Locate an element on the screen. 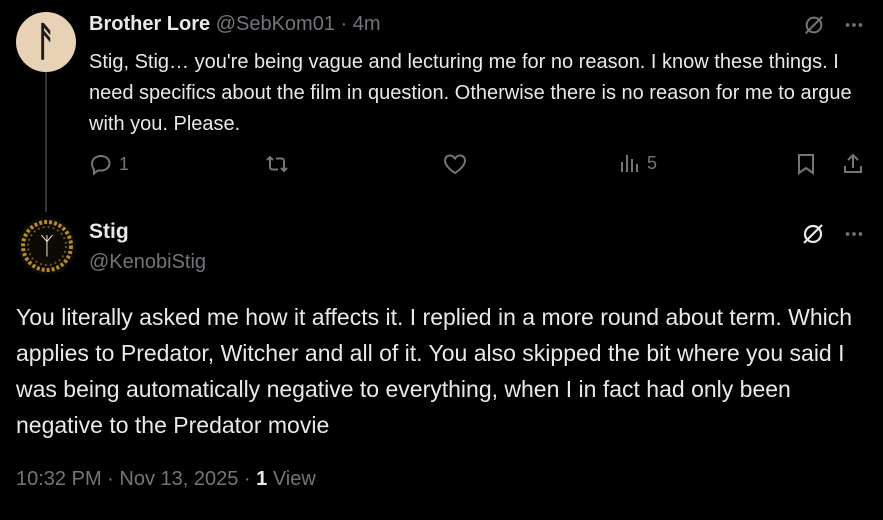 The height and width of the screenshot is (520, 883). avatar: ᚨ is located at coordinates (46, 42).